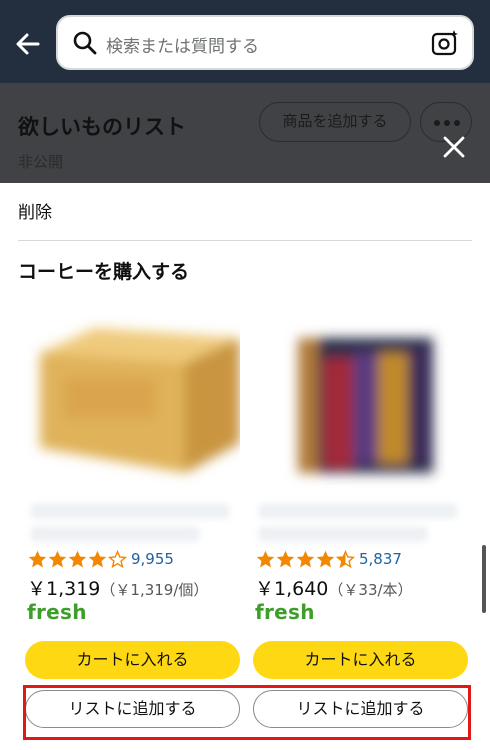  Describe the element at coordinates (292, 589) in the screenshot. I see `price-value: ￥1,640` at that location.